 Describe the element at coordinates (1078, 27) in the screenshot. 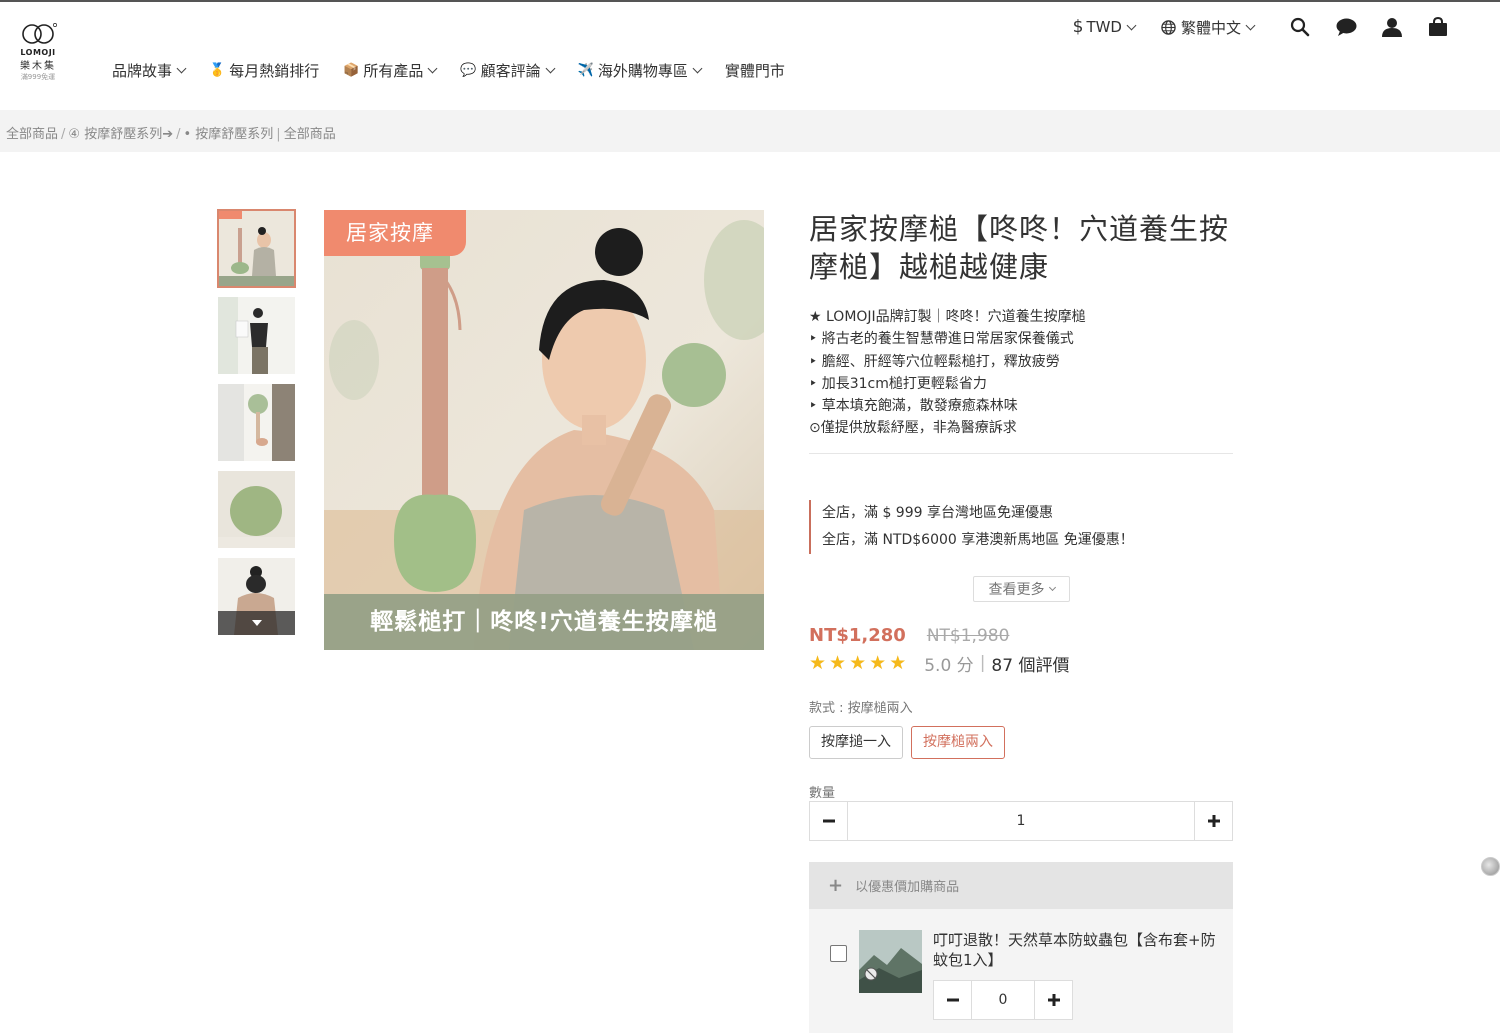

I see `currency-symbol: $` at that location.